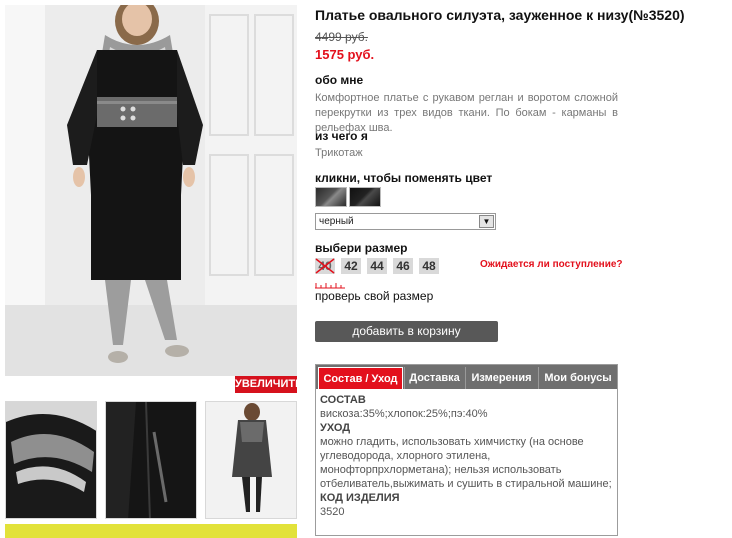 This screenshot has width=732, height=538. What do you see at coordinates (336, 221) in the screenshot?
I see `color-select-value: черный` at bounding box center [336, 221].